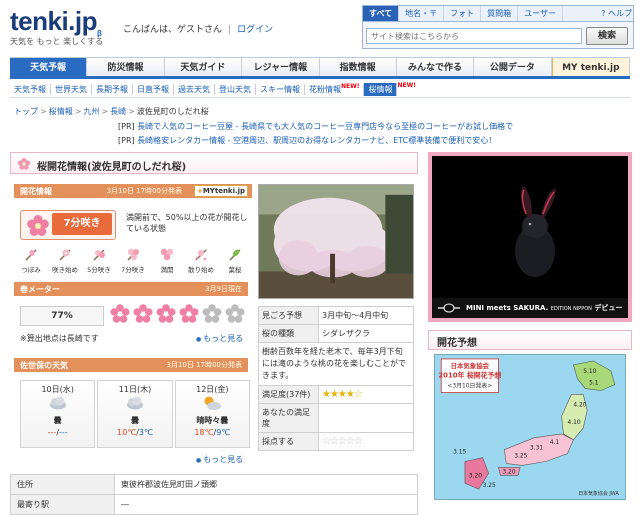  I want to click on table-row: 樹齢百数年を経た老木で、毎年3月下旬には滝のような桃の花を楽しむことができます。, so click(336, 364).